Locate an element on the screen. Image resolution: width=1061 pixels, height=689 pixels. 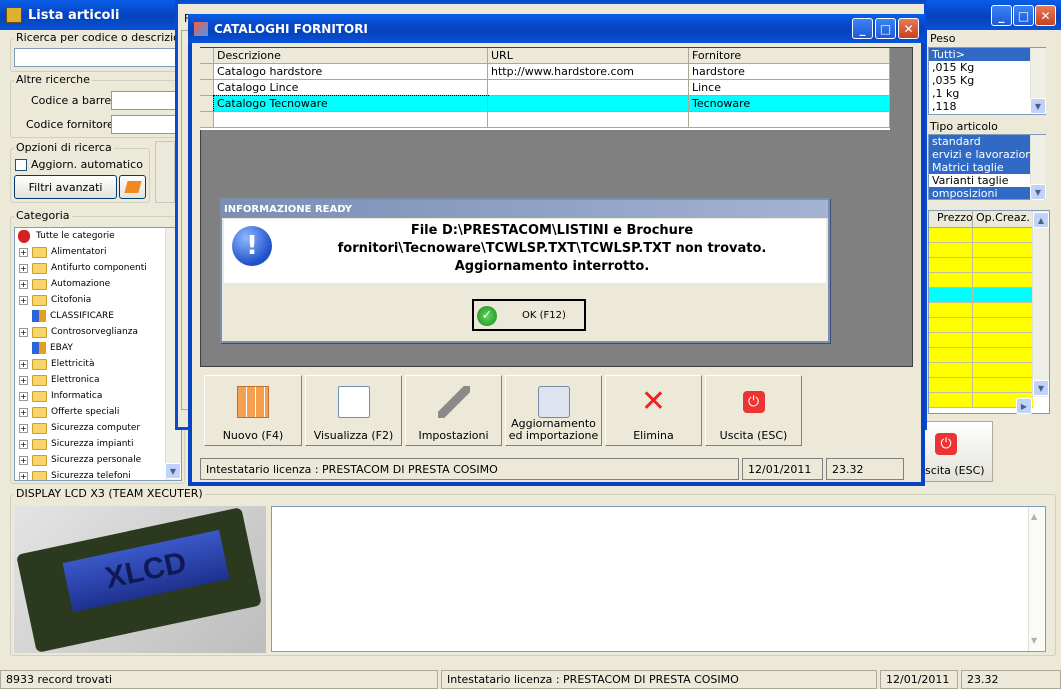
category-item: CLASSIFICARE is located at coordinates (98, 316).